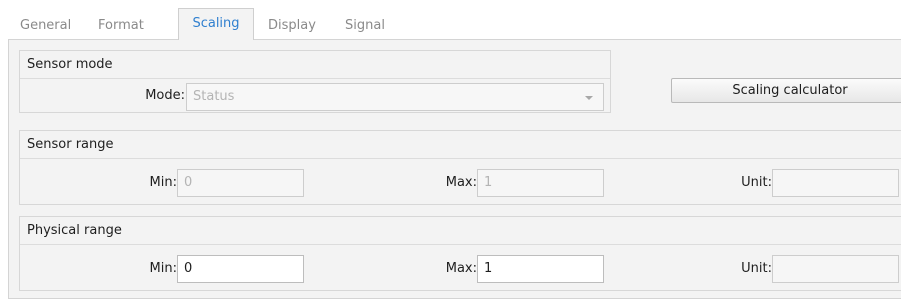  What do you see at coordinates (460, 145) in the screenshot?
I see `sensor-range-title: Sensor range` at bounding box center [460, 145].